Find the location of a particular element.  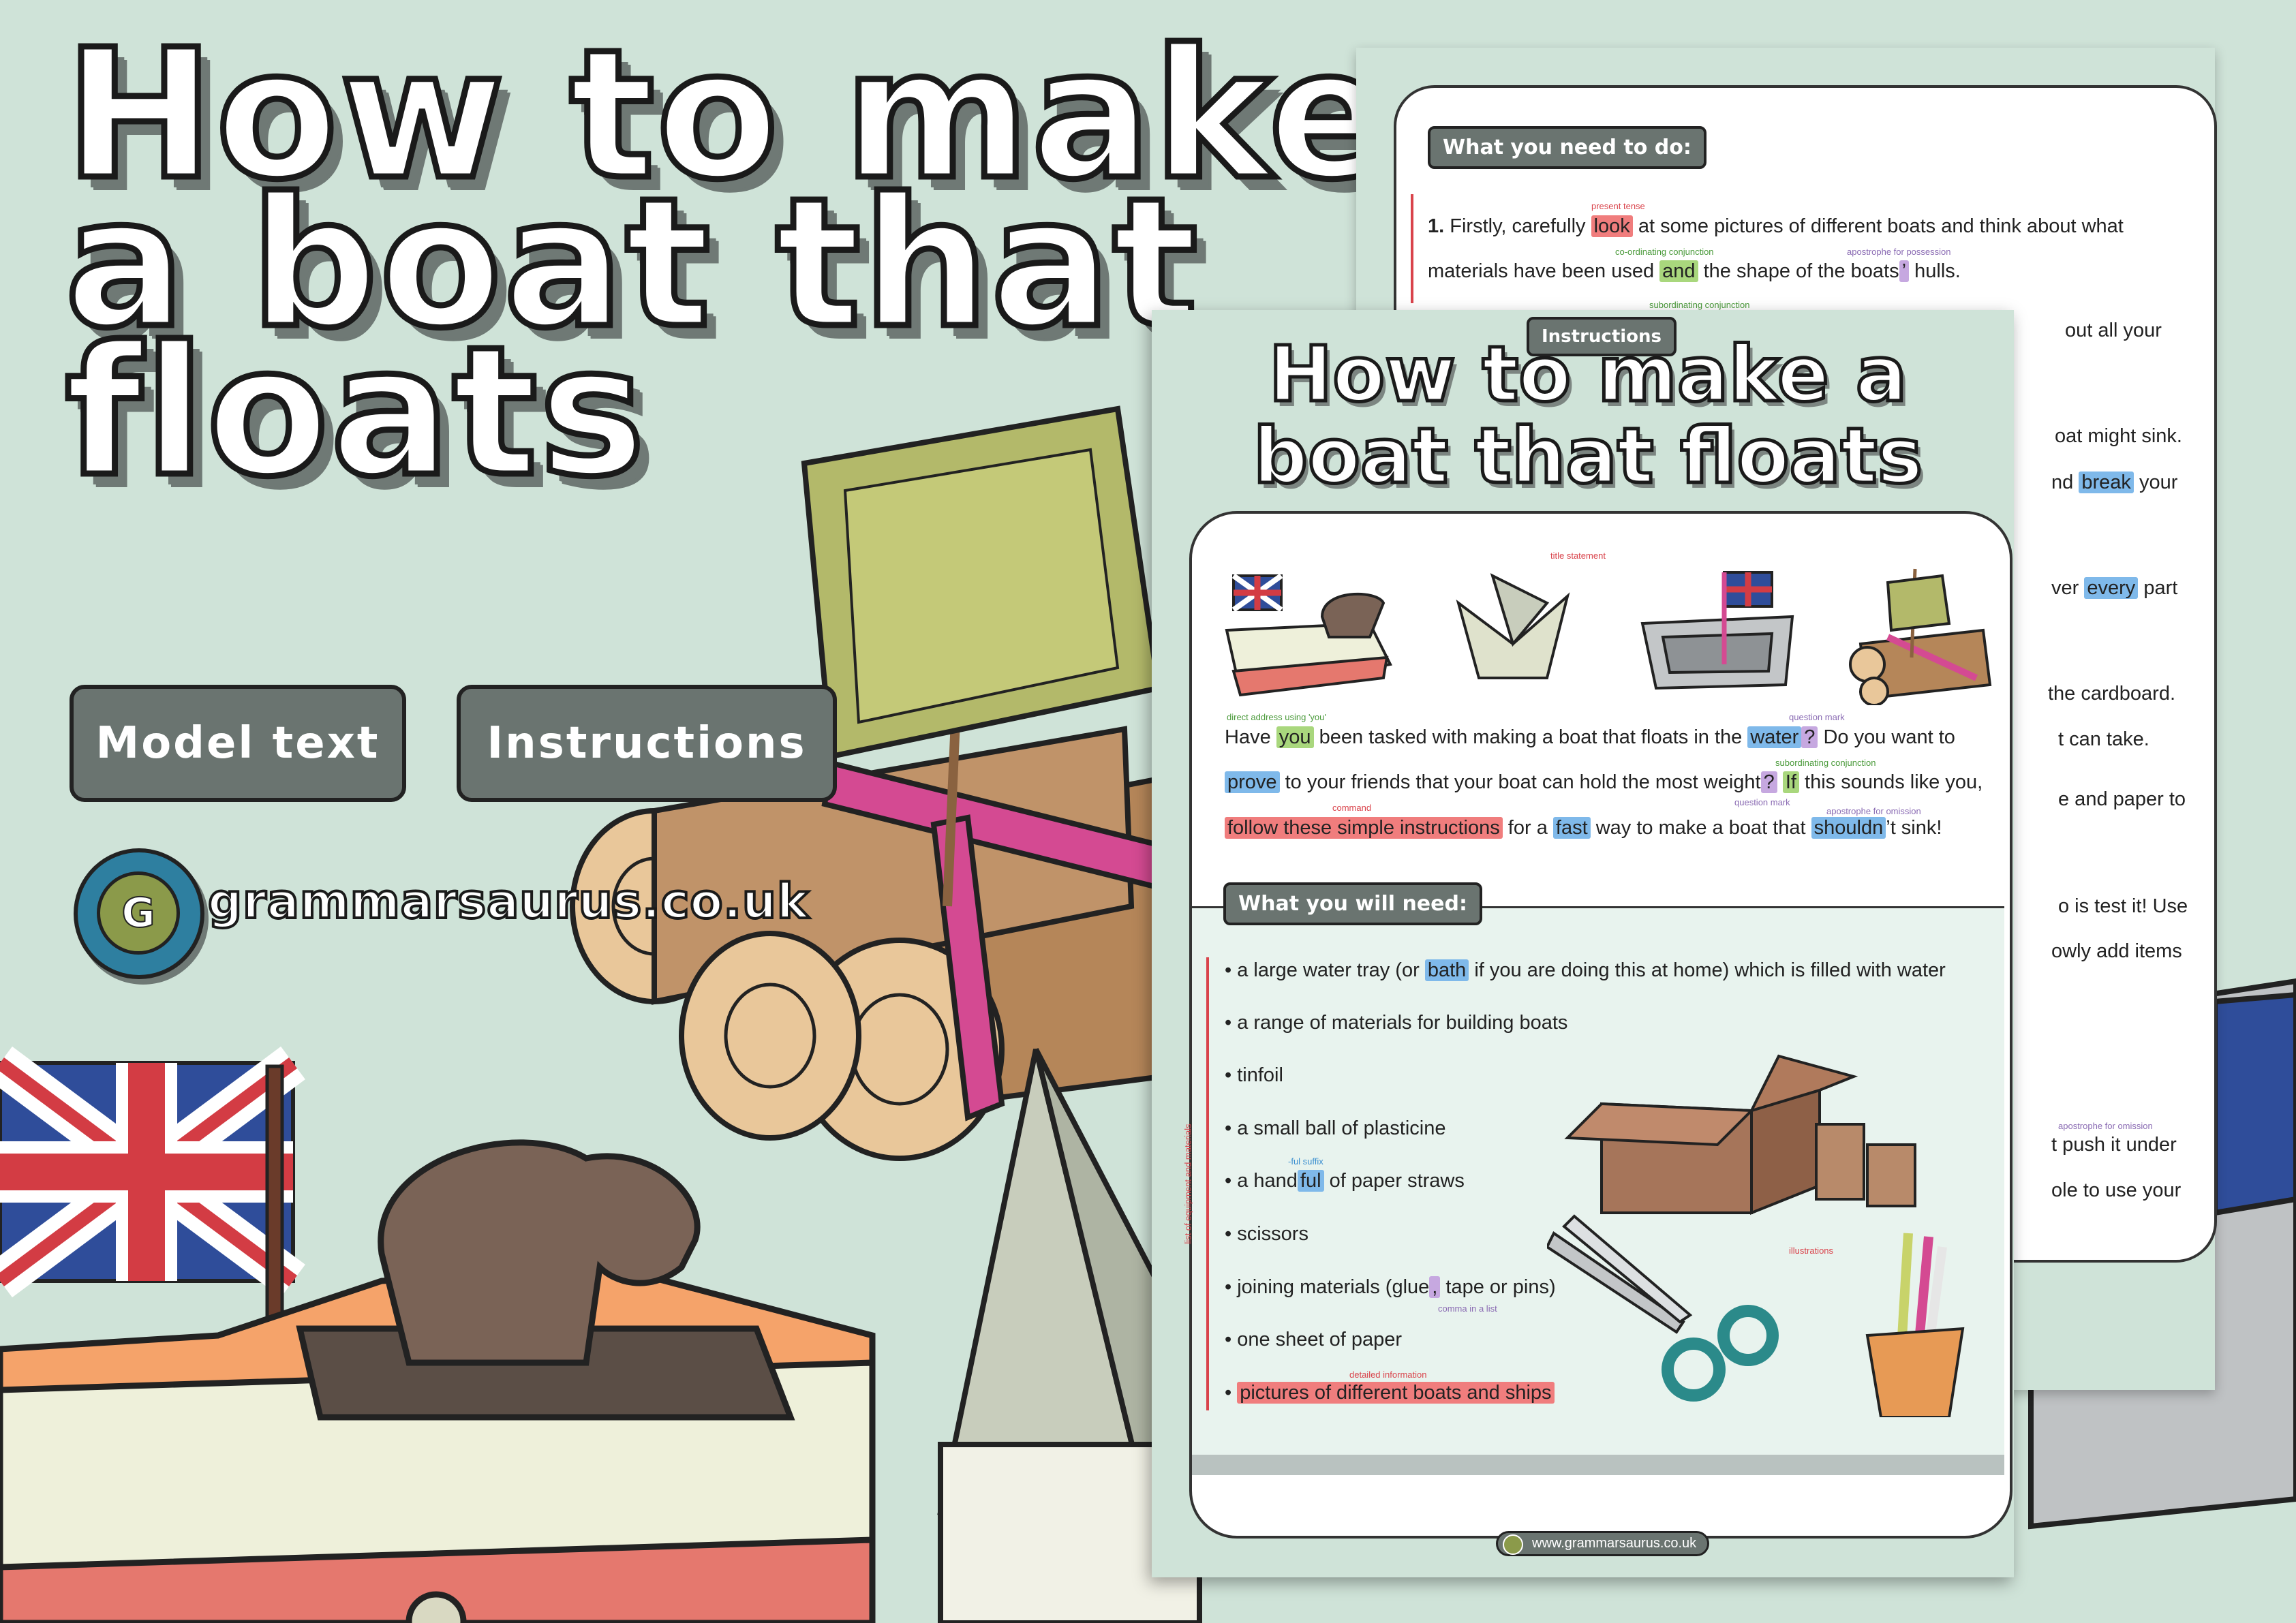

need-title: What you will need: is located at coordinates (1353, 903).